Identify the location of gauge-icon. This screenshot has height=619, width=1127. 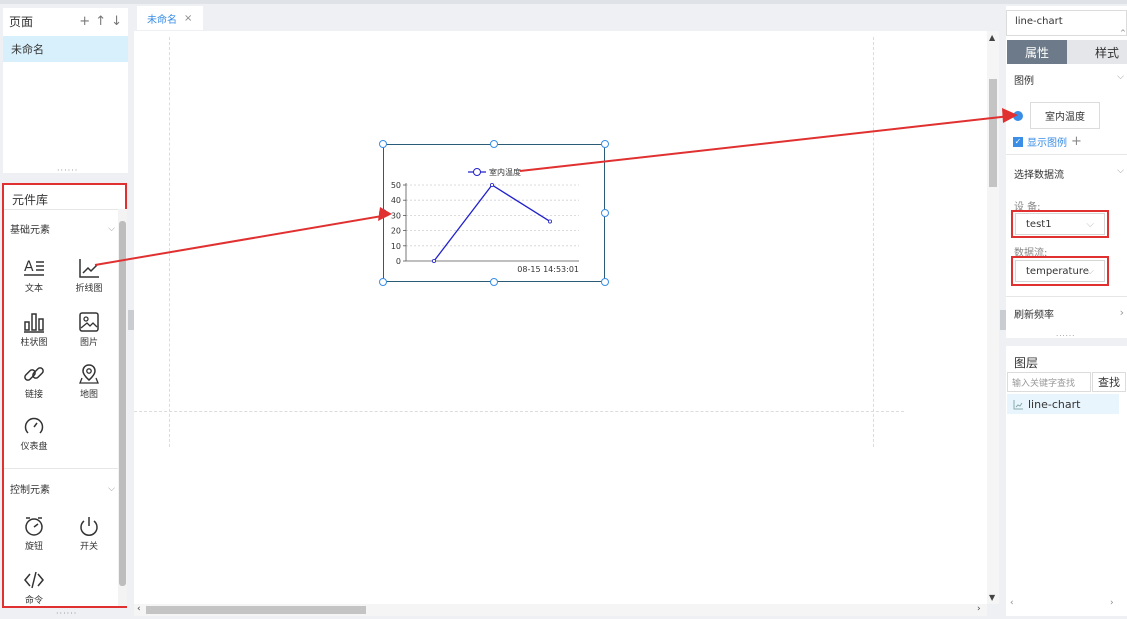
(34, 426).